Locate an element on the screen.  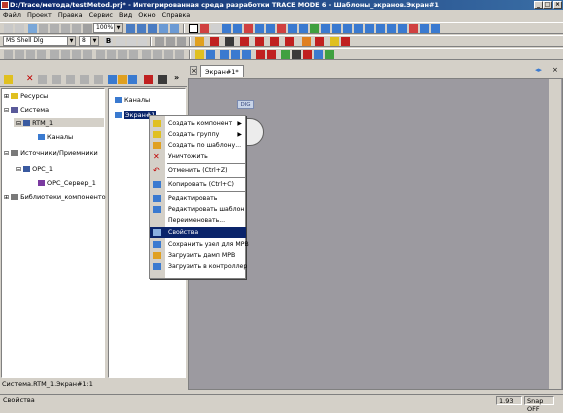
maximize-button: □ is located at coordinates (547, 5).